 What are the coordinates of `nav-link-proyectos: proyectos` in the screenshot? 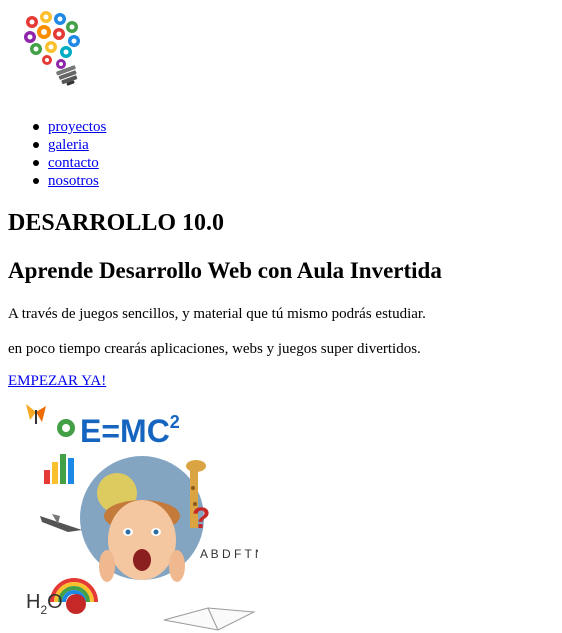 It's located at (77, 127).